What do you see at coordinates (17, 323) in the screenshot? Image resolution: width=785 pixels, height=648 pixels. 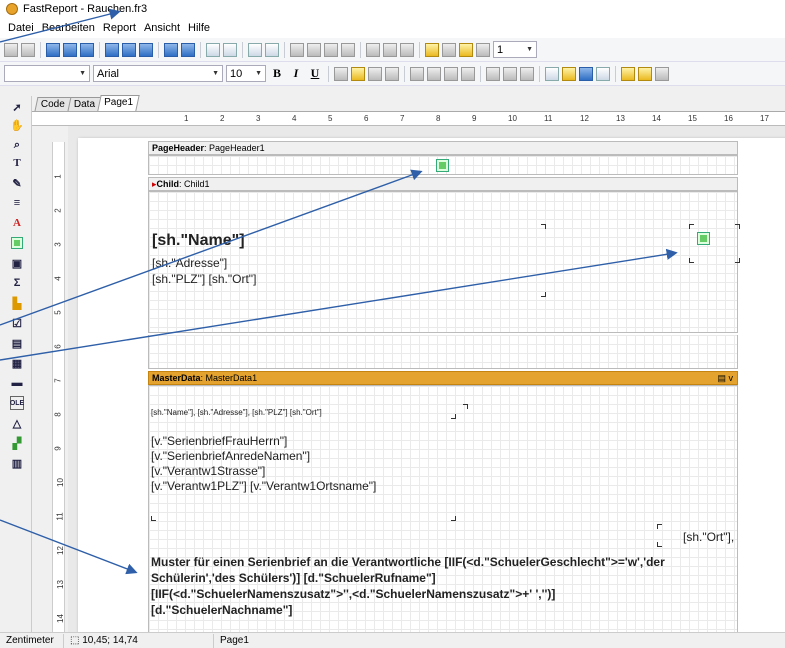 I see `checkbox-tool-icon: ☑` at bounding box center [17, 323].